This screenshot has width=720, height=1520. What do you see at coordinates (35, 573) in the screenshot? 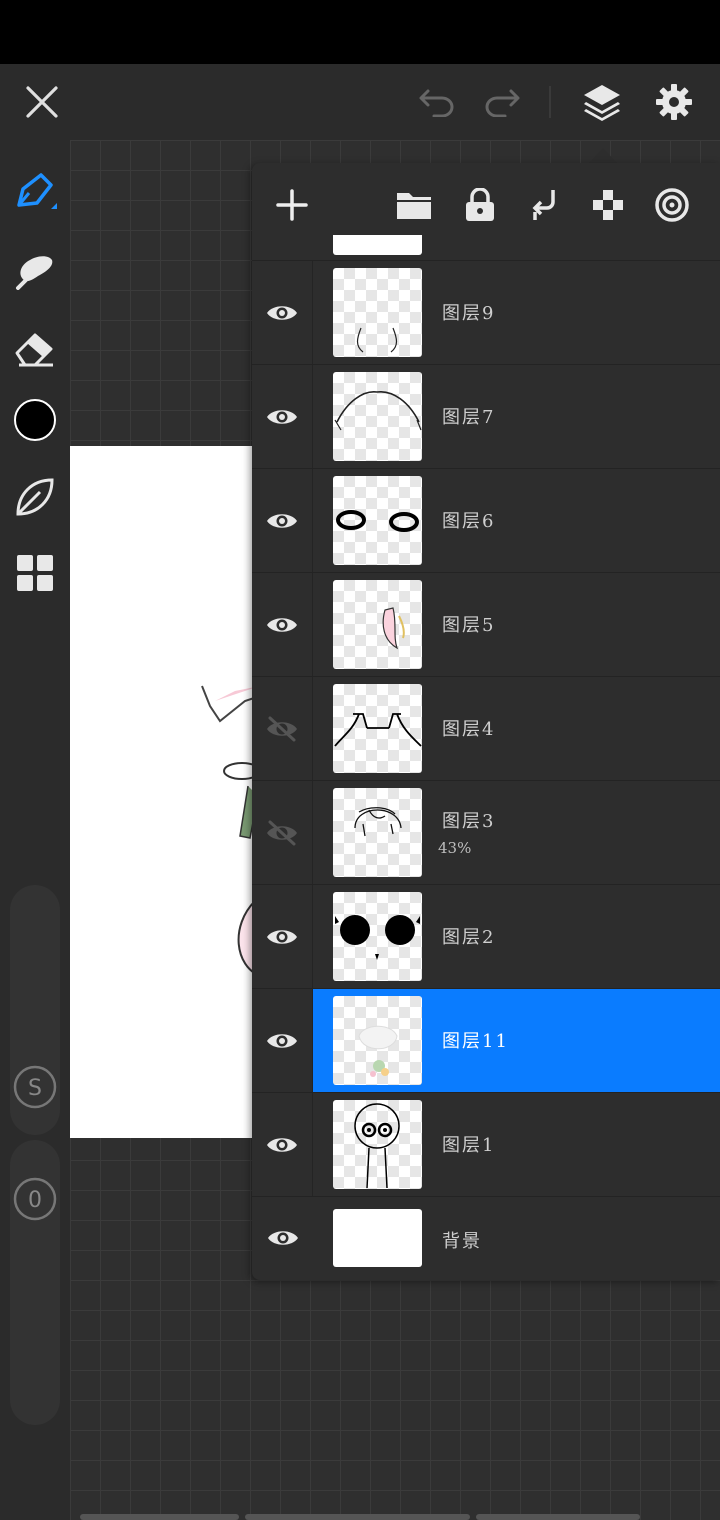
I see `grid-icon` at bounding box center [35, 573].